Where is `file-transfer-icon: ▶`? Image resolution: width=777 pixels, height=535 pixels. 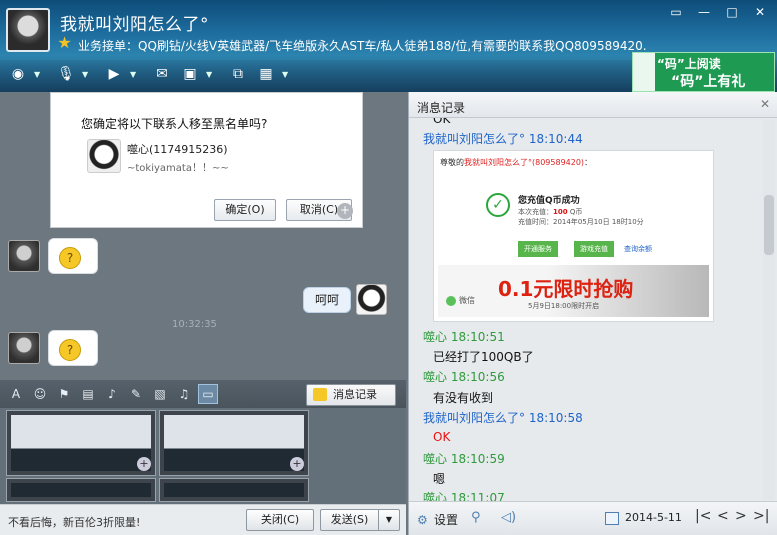
file-transfer-icon: ▶ is located at coordinates (114, 74).